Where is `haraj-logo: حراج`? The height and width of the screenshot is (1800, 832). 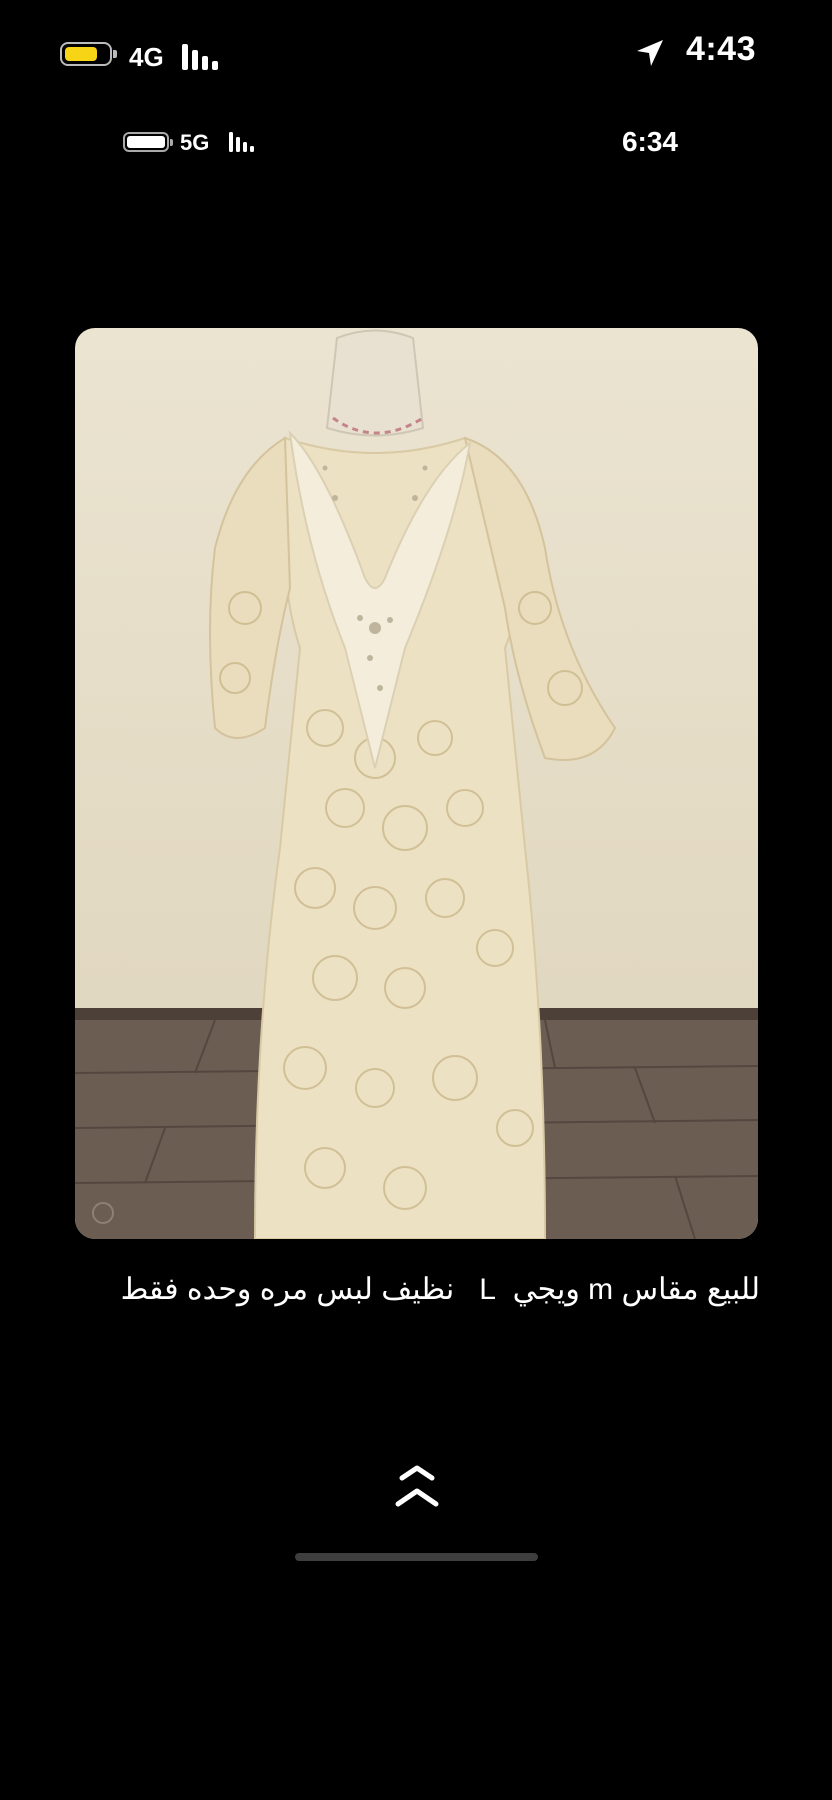 haraj-logo: حراج is located at coordinates (727, 1767).